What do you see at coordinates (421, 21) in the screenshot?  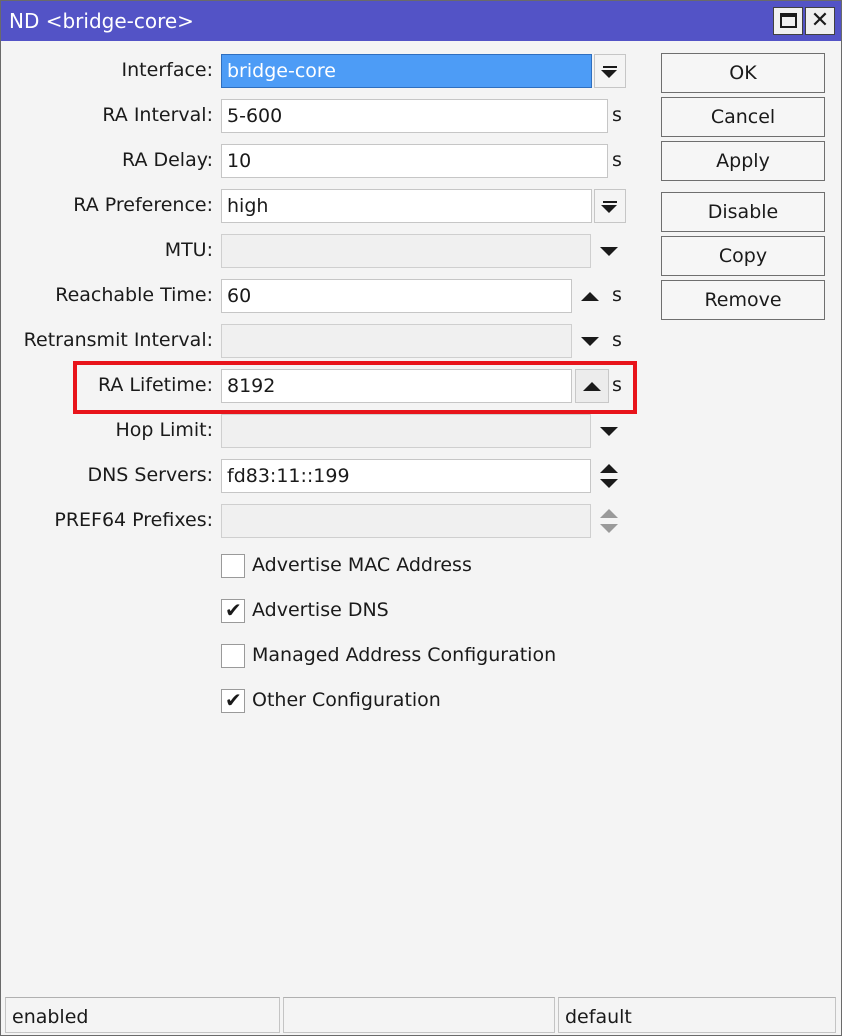 I see `title-bar: ND <bridge-core> ✕` at bounding box center [421, 21].